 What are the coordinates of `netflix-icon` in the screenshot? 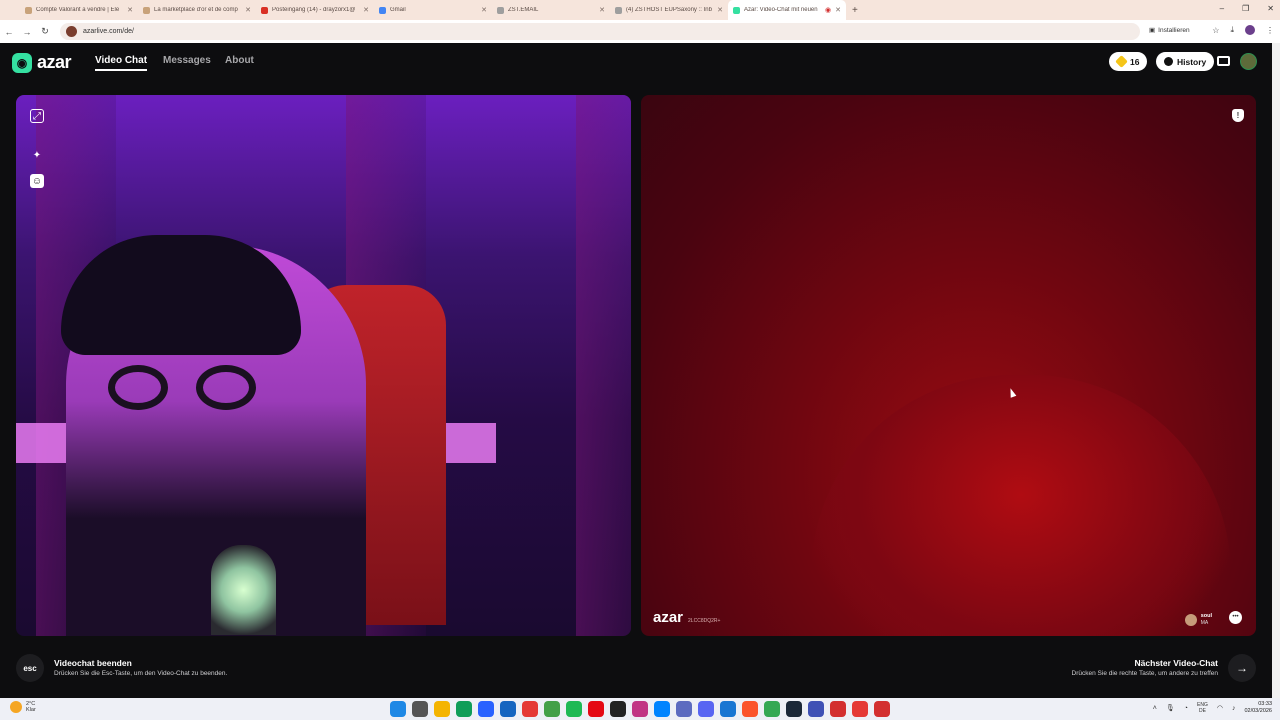 It's located at (596, 709).